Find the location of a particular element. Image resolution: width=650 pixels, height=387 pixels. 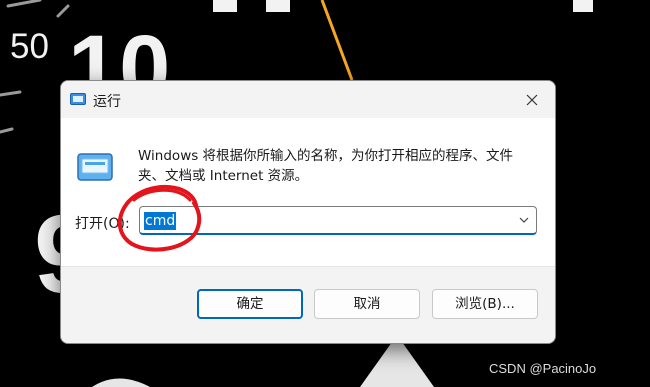

close-icon is located at coordinates (532, 99).